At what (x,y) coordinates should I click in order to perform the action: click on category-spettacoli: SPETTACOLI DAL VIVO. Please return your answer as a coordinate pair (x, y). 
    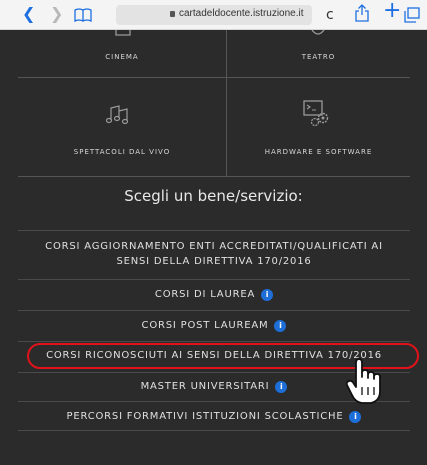
    Looking at the image, I should click on (122, 127).